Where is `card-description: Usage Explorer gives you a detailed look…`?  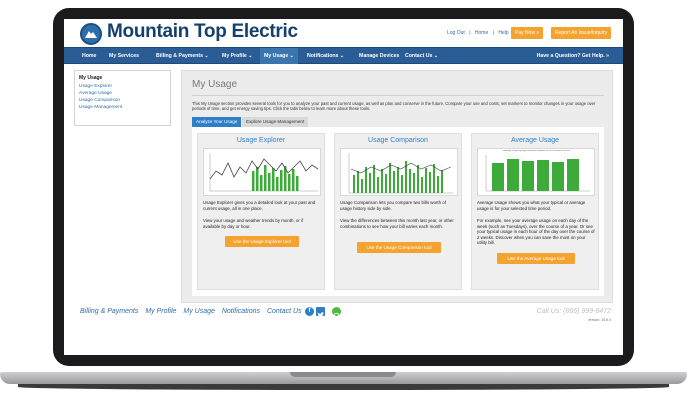 card-description: Usage Explorer gives you a detailed look… is located at coordinates (259, 205).